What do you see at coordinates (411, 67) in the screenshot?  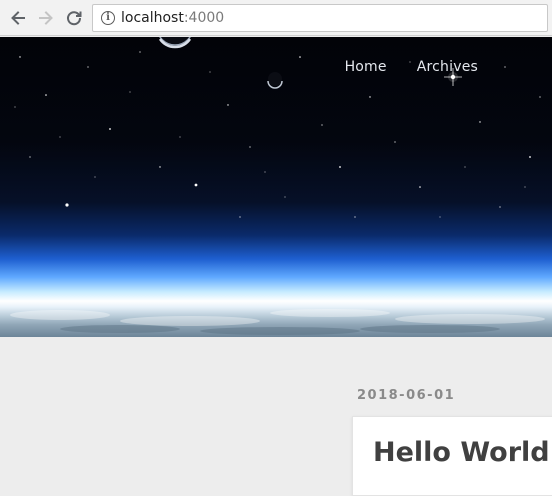 I see `site-nav: Home Archives` at bounding box center [411, 67].